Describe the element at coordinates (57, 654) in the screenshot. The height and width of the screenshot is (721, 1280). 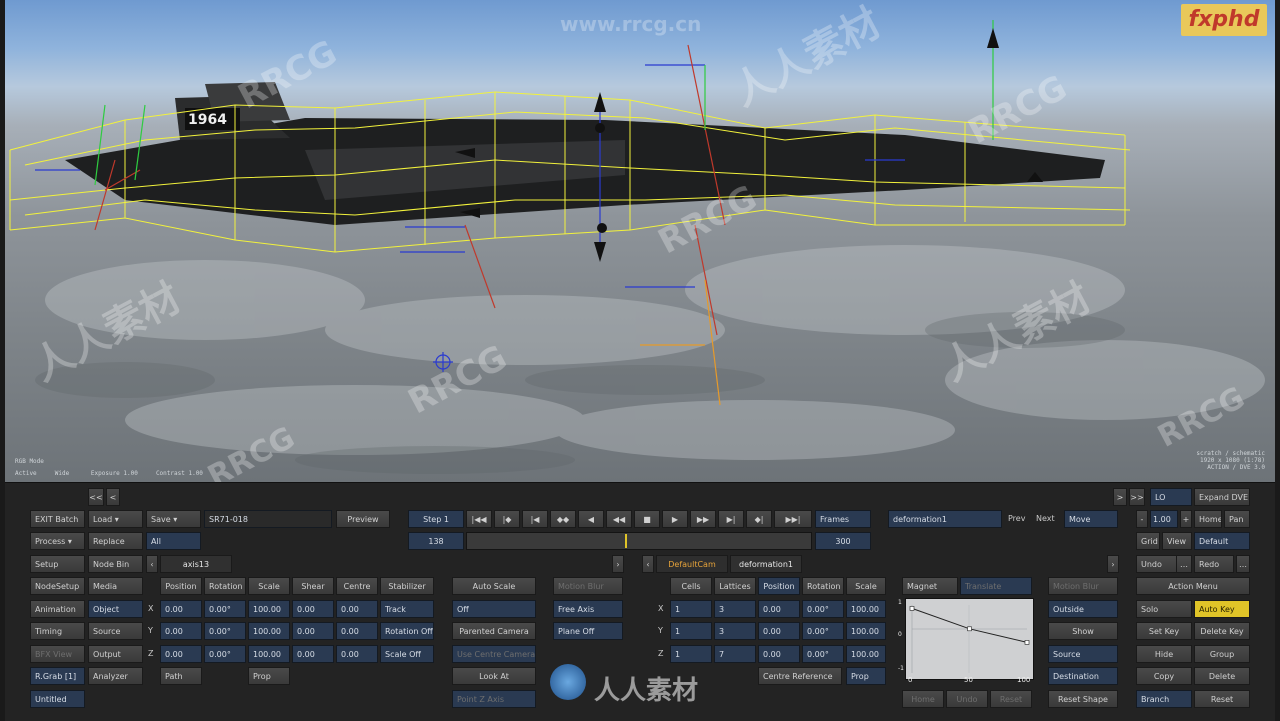
I see `bfx-view-button: BFX View` at that location.